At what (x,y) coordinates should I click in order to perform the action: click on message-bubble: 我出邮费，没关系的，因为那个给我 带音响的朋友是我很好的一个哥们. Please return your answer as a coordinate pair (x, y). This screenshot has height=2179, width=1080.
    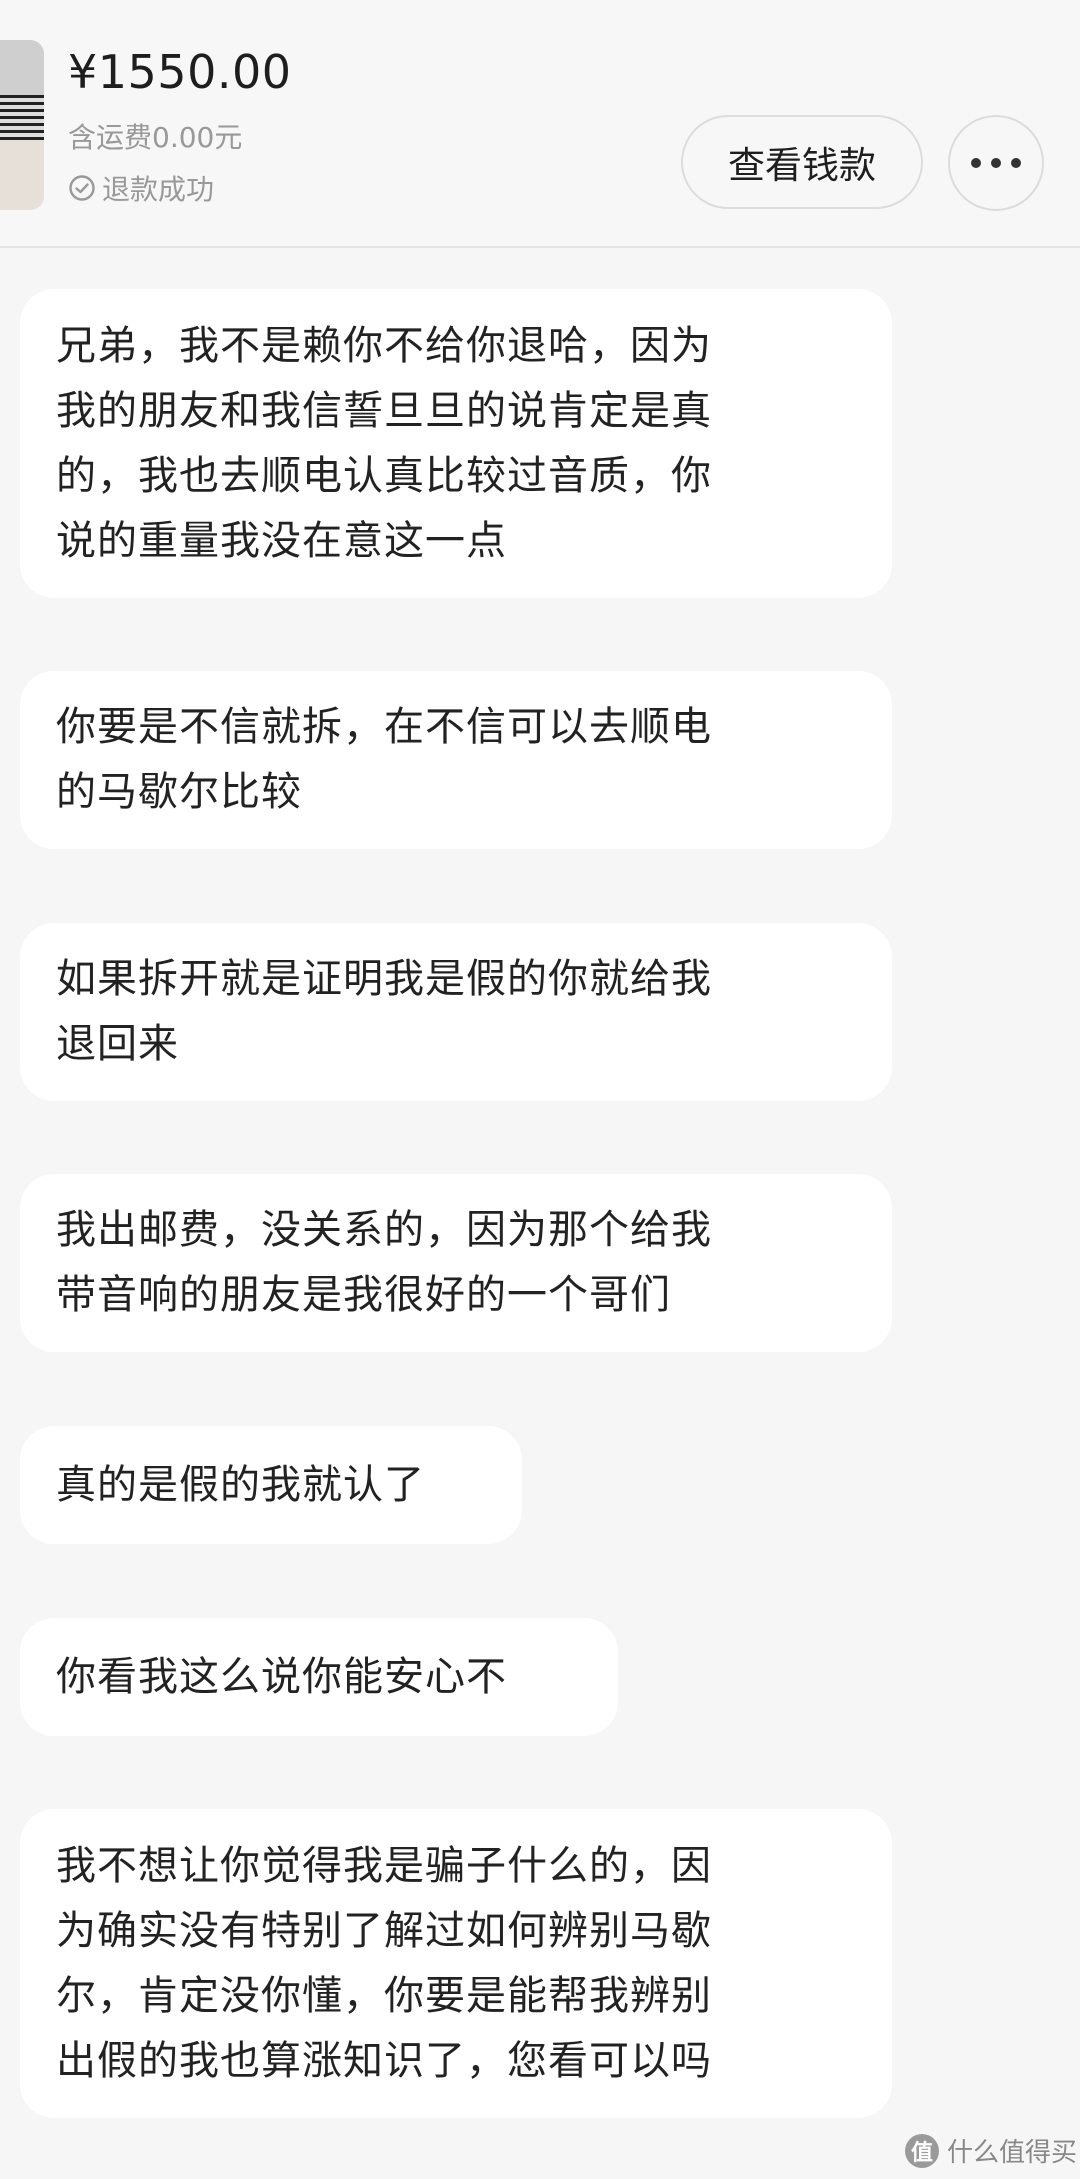
    Looking at the image, I should click on (456, 1263).